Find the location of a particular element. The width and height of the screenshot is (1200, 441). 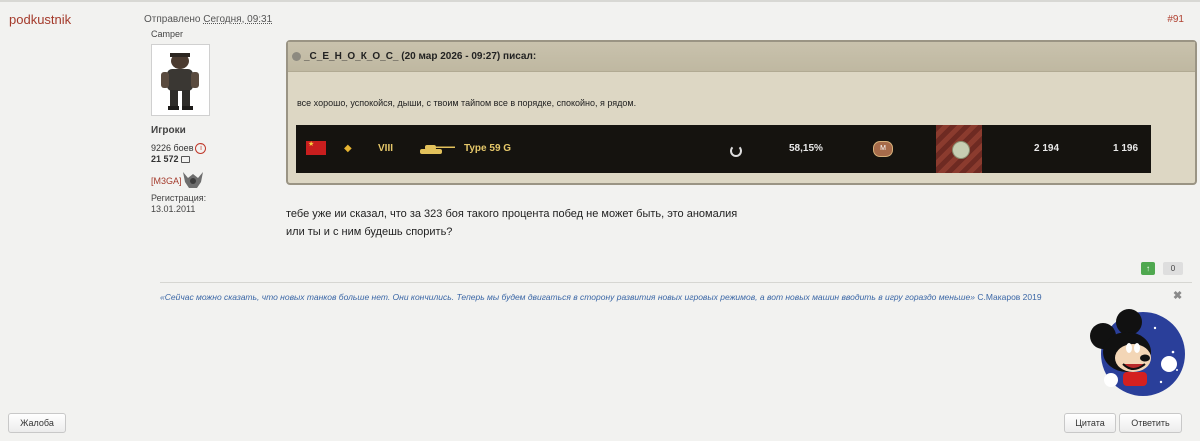

tank-winrate: 58,15% is located at coordinates (806, 148).